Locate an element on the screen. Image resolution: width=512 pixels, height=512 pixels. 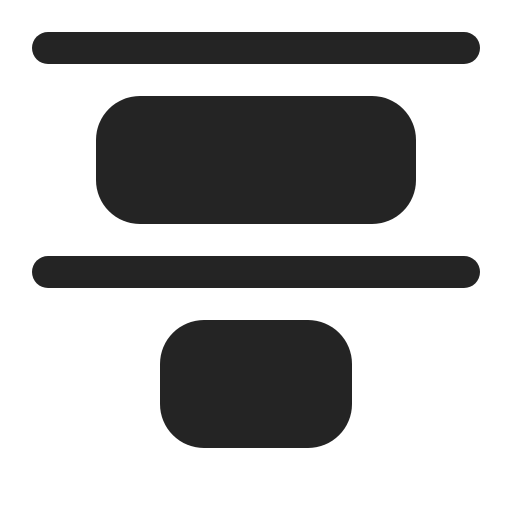
middle-divider-line is located at coordinates (256, 272).